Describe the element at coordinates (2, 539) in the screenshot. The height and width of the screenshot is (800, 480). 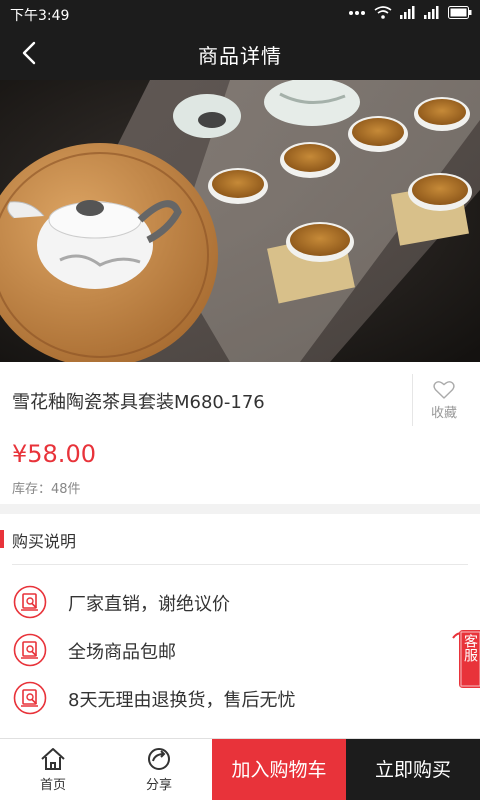
I see `section-accent-bar` at that location.